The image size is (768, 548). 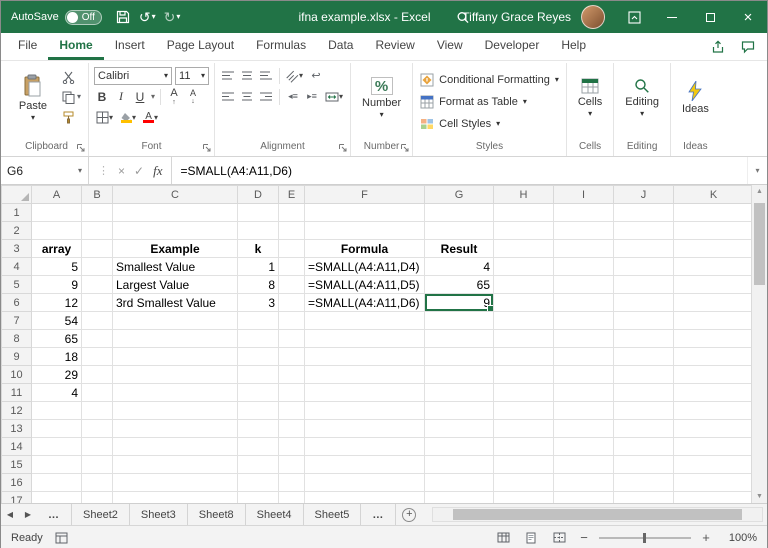 What do you see at coordinates (450, 46) in the screenshot?
I see `ribbon-tab-view: View` at bounding box center [450, 46].